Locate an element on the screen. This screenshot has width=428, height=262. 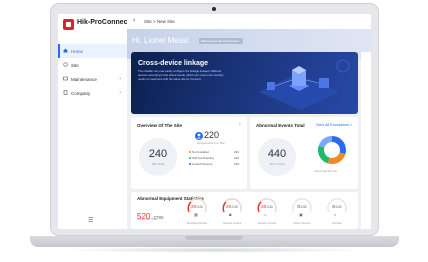
gauge-doorbell: 0/240 ◐ Doorbell is located at coordinates (337, 211).